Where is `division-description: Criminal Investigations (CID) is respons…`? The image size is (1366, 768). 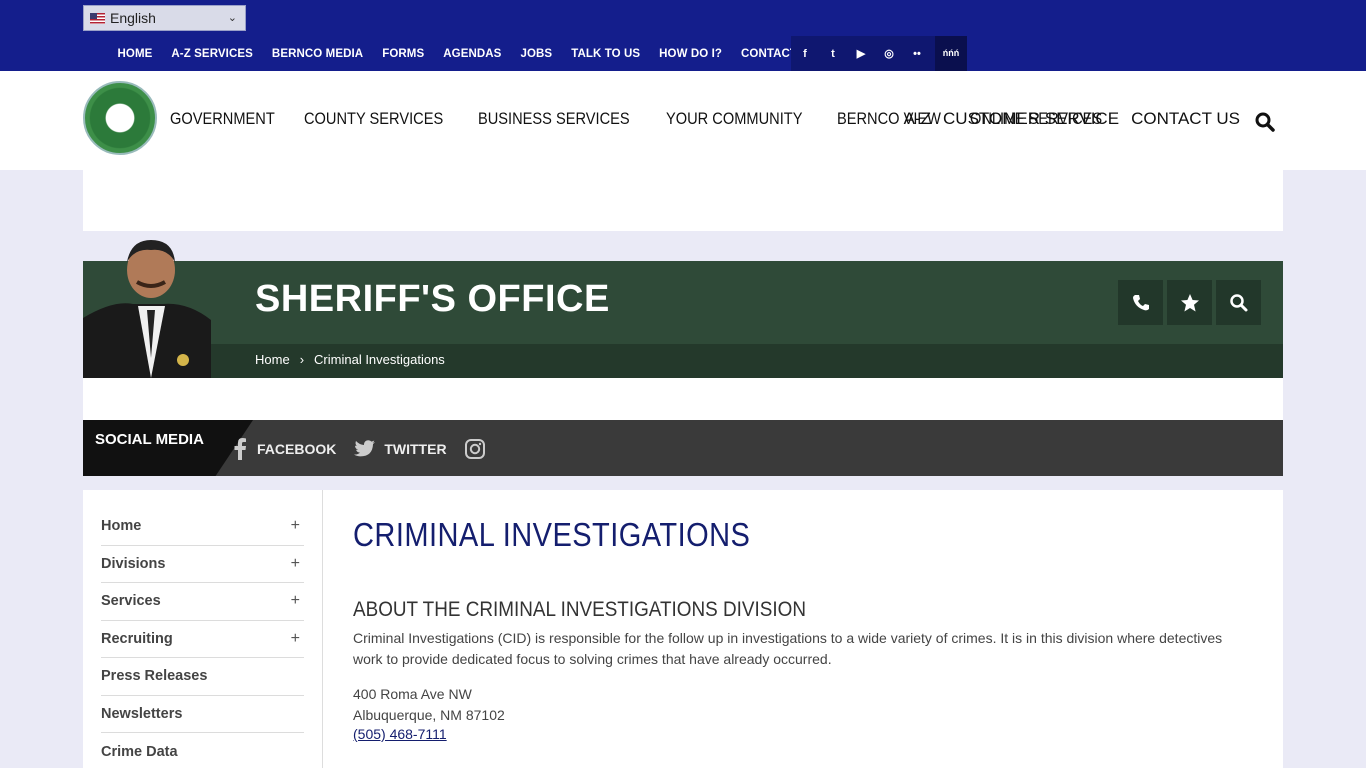 division-description: Criminal Investigations (CID) is respons… is located at coordinates (788, 648).